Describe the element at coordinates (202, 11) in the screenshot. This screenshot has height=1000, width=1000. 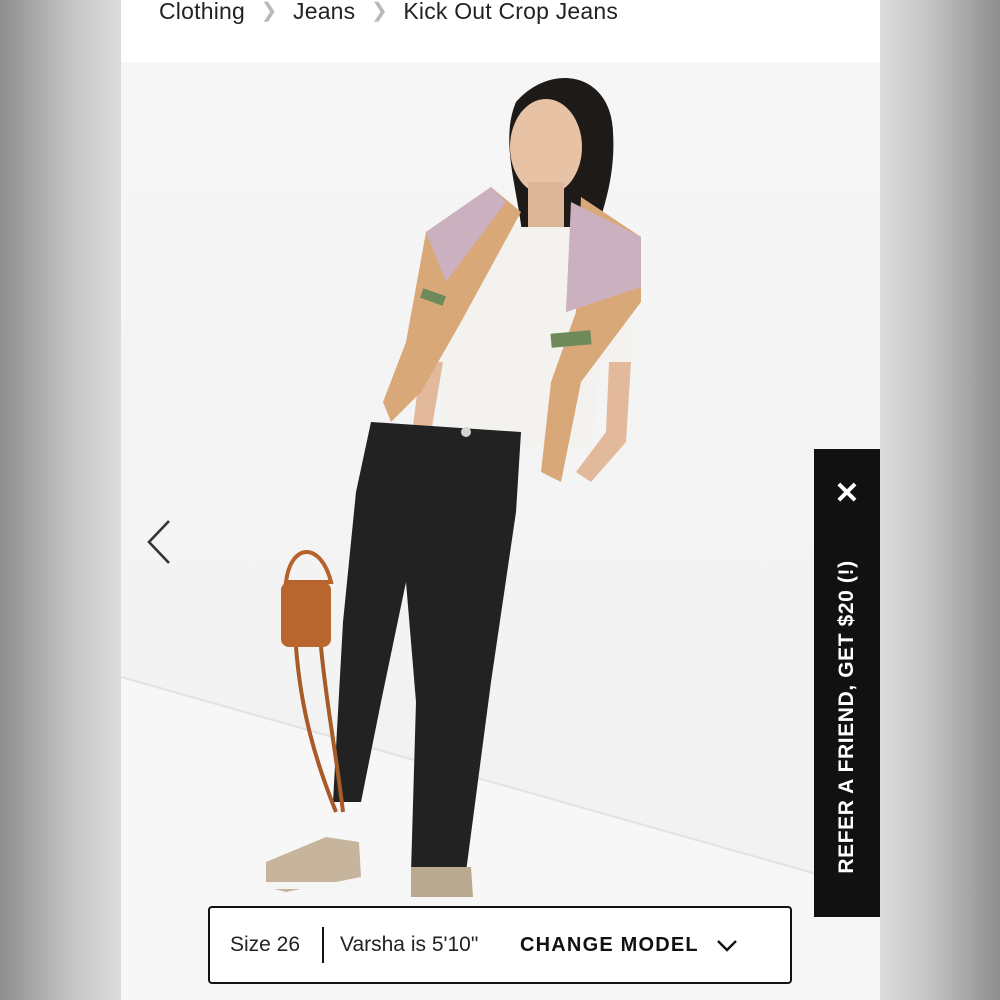
I see `breadcrumb-clothing: Clothing` at that location.